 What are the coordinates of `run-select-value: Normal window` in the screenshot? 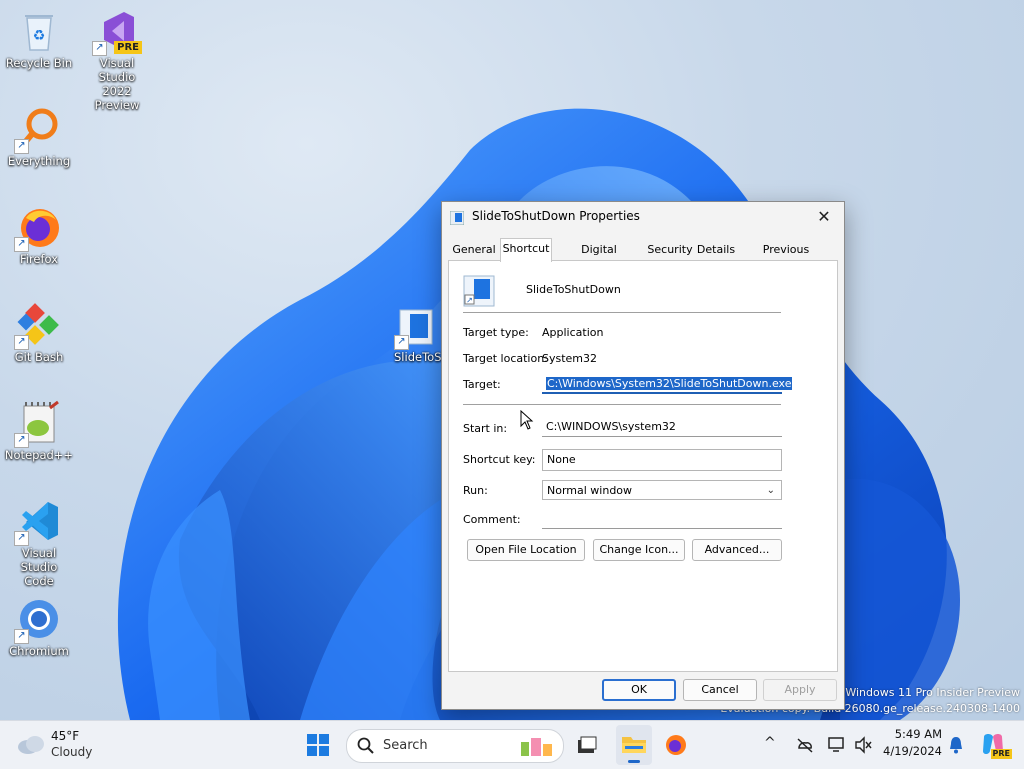 It's located at (590, 490).